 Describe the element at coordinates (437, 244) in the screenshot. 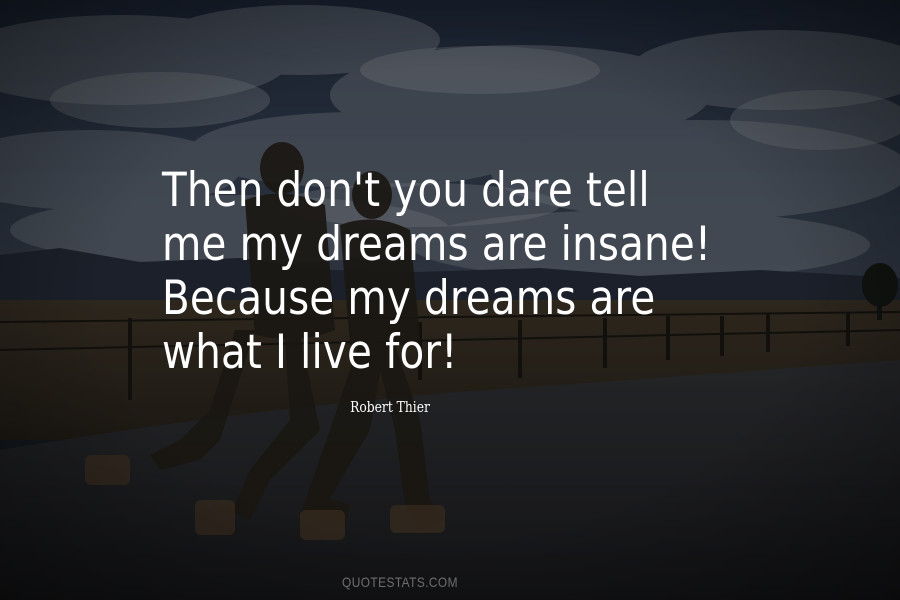

I see `quote-line: me my dreams are insane!` at that location.